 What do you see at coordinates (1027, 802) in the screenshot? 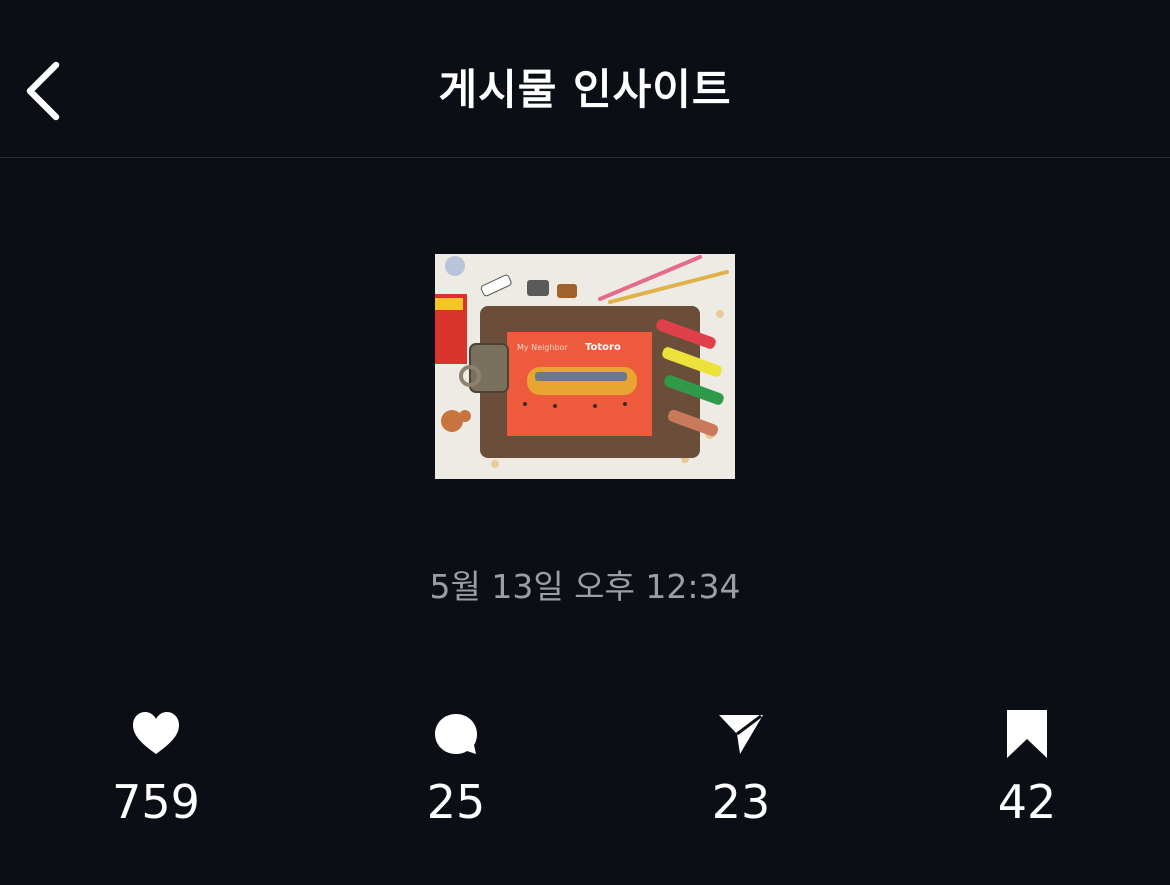
I see `saves-count: 42` at bounding box center [1027, 802].